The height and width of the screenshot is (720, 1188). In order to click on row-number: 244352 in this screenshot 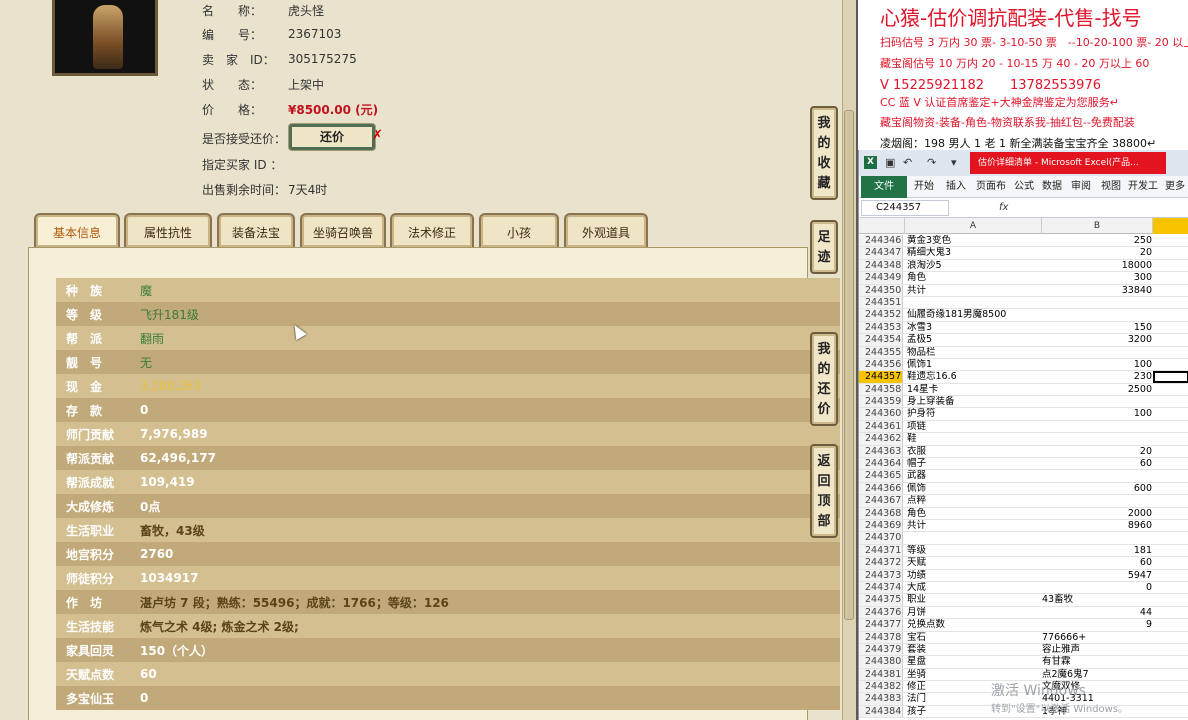, I will do `click(881, 315)`.